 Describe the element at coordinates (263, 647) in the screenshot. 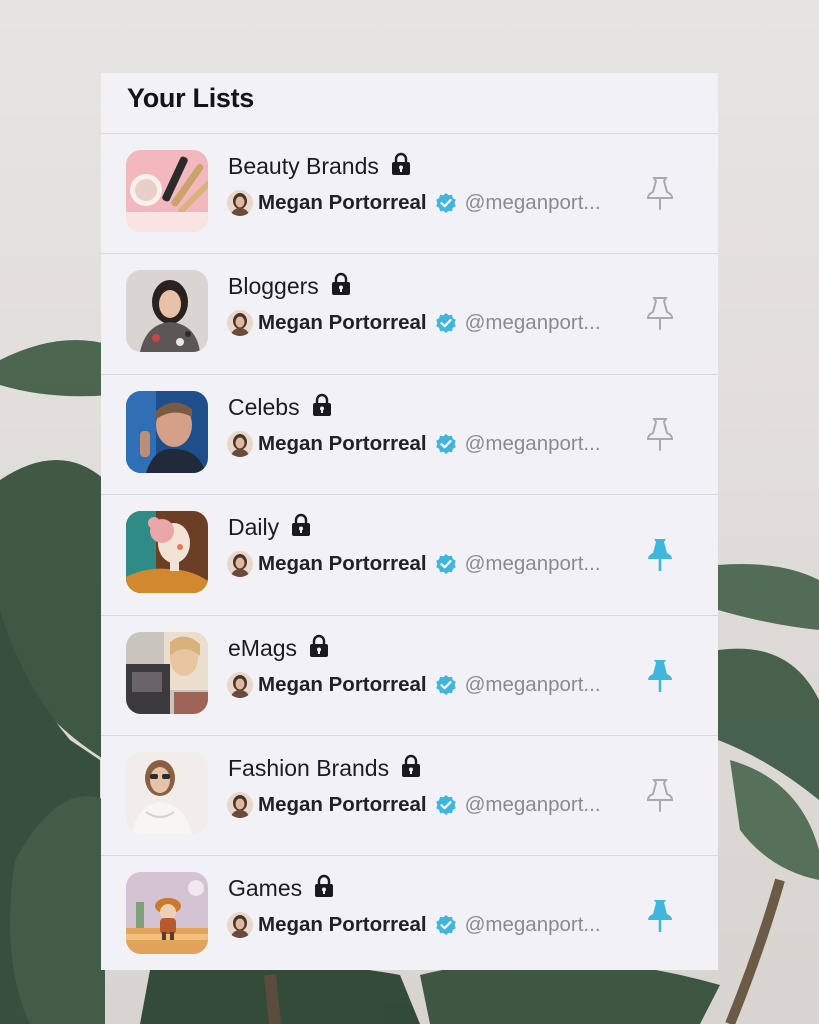

I see `list-name: eMags` at that location.